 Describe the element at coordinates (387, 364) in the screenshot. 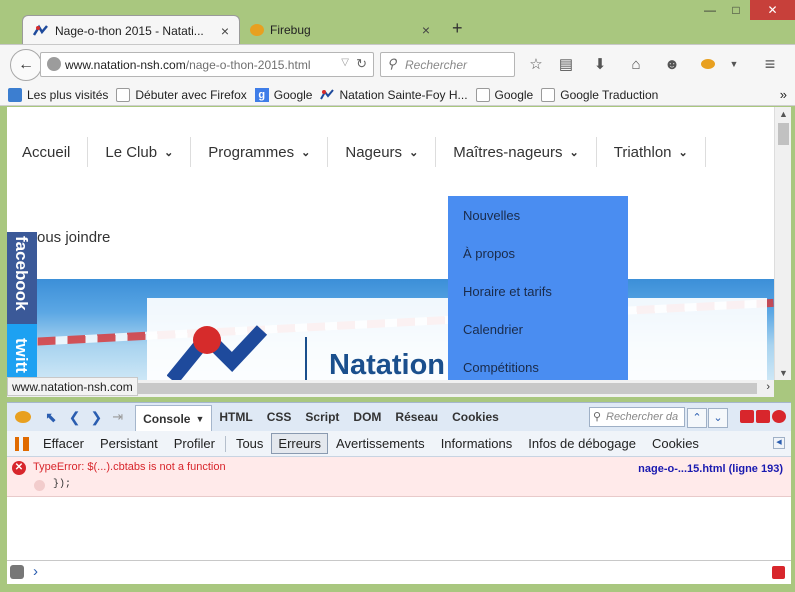

I see `logo-text: Natation` at that location.